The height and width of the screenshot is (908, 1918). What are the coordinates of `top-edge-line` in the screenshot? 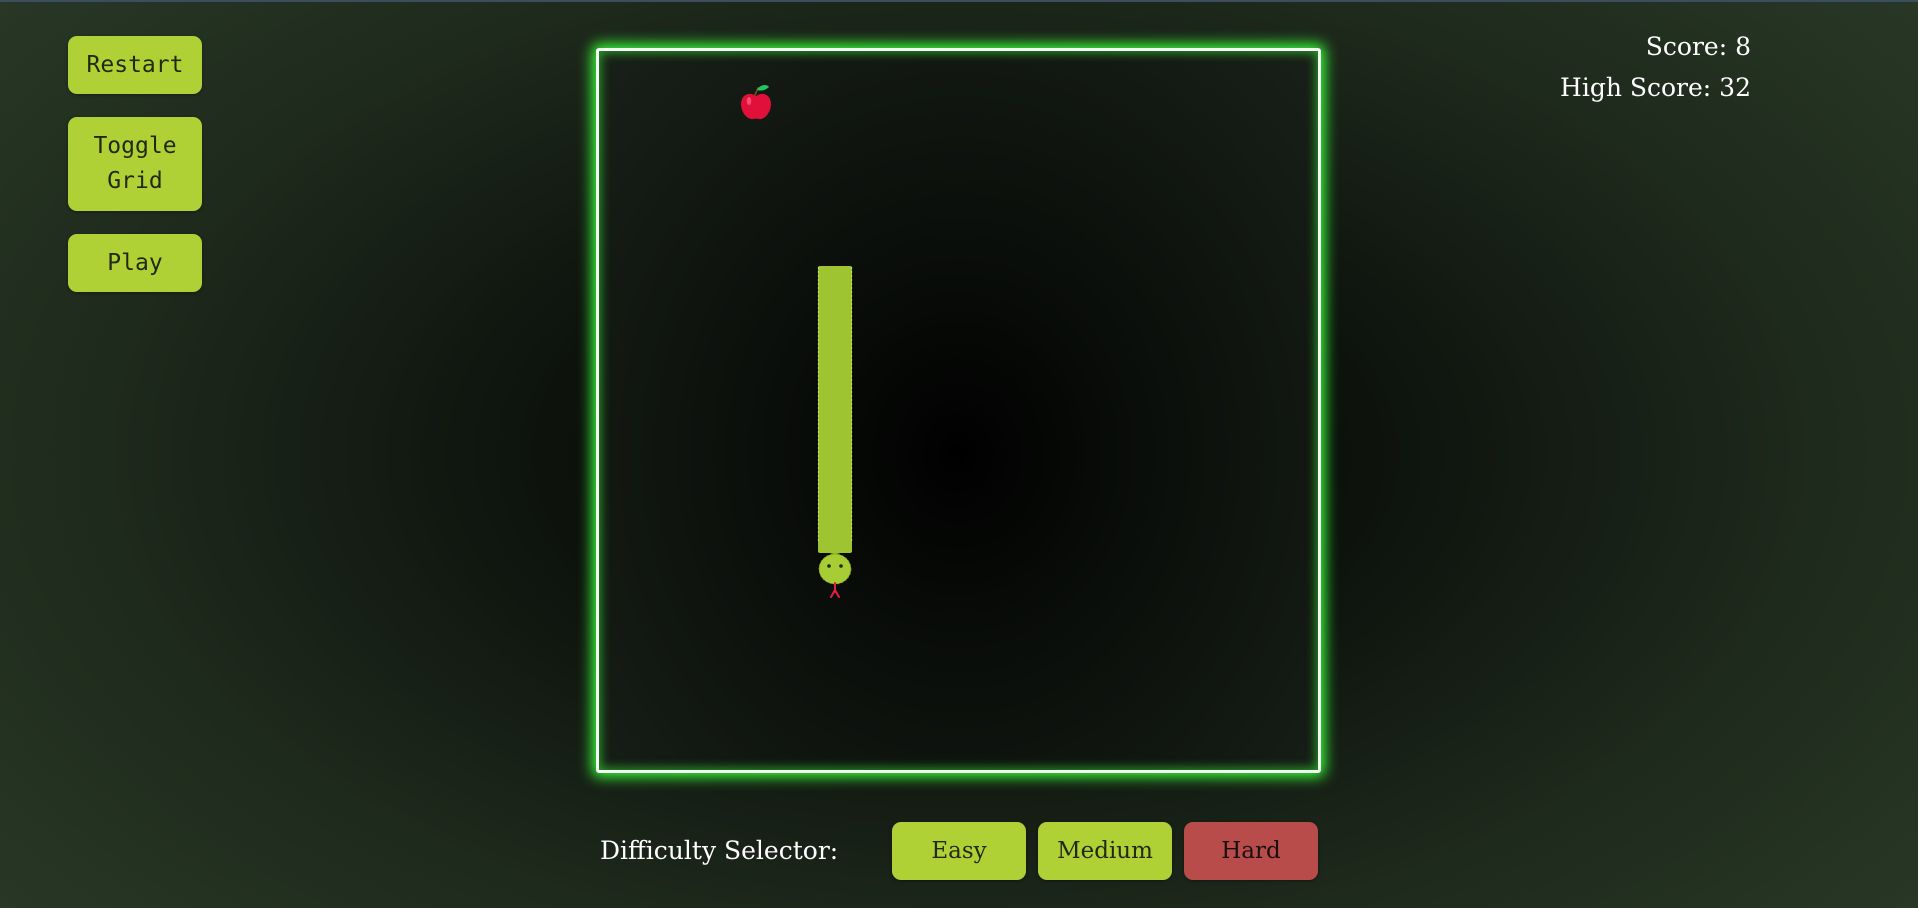 It's located at (959, 1).